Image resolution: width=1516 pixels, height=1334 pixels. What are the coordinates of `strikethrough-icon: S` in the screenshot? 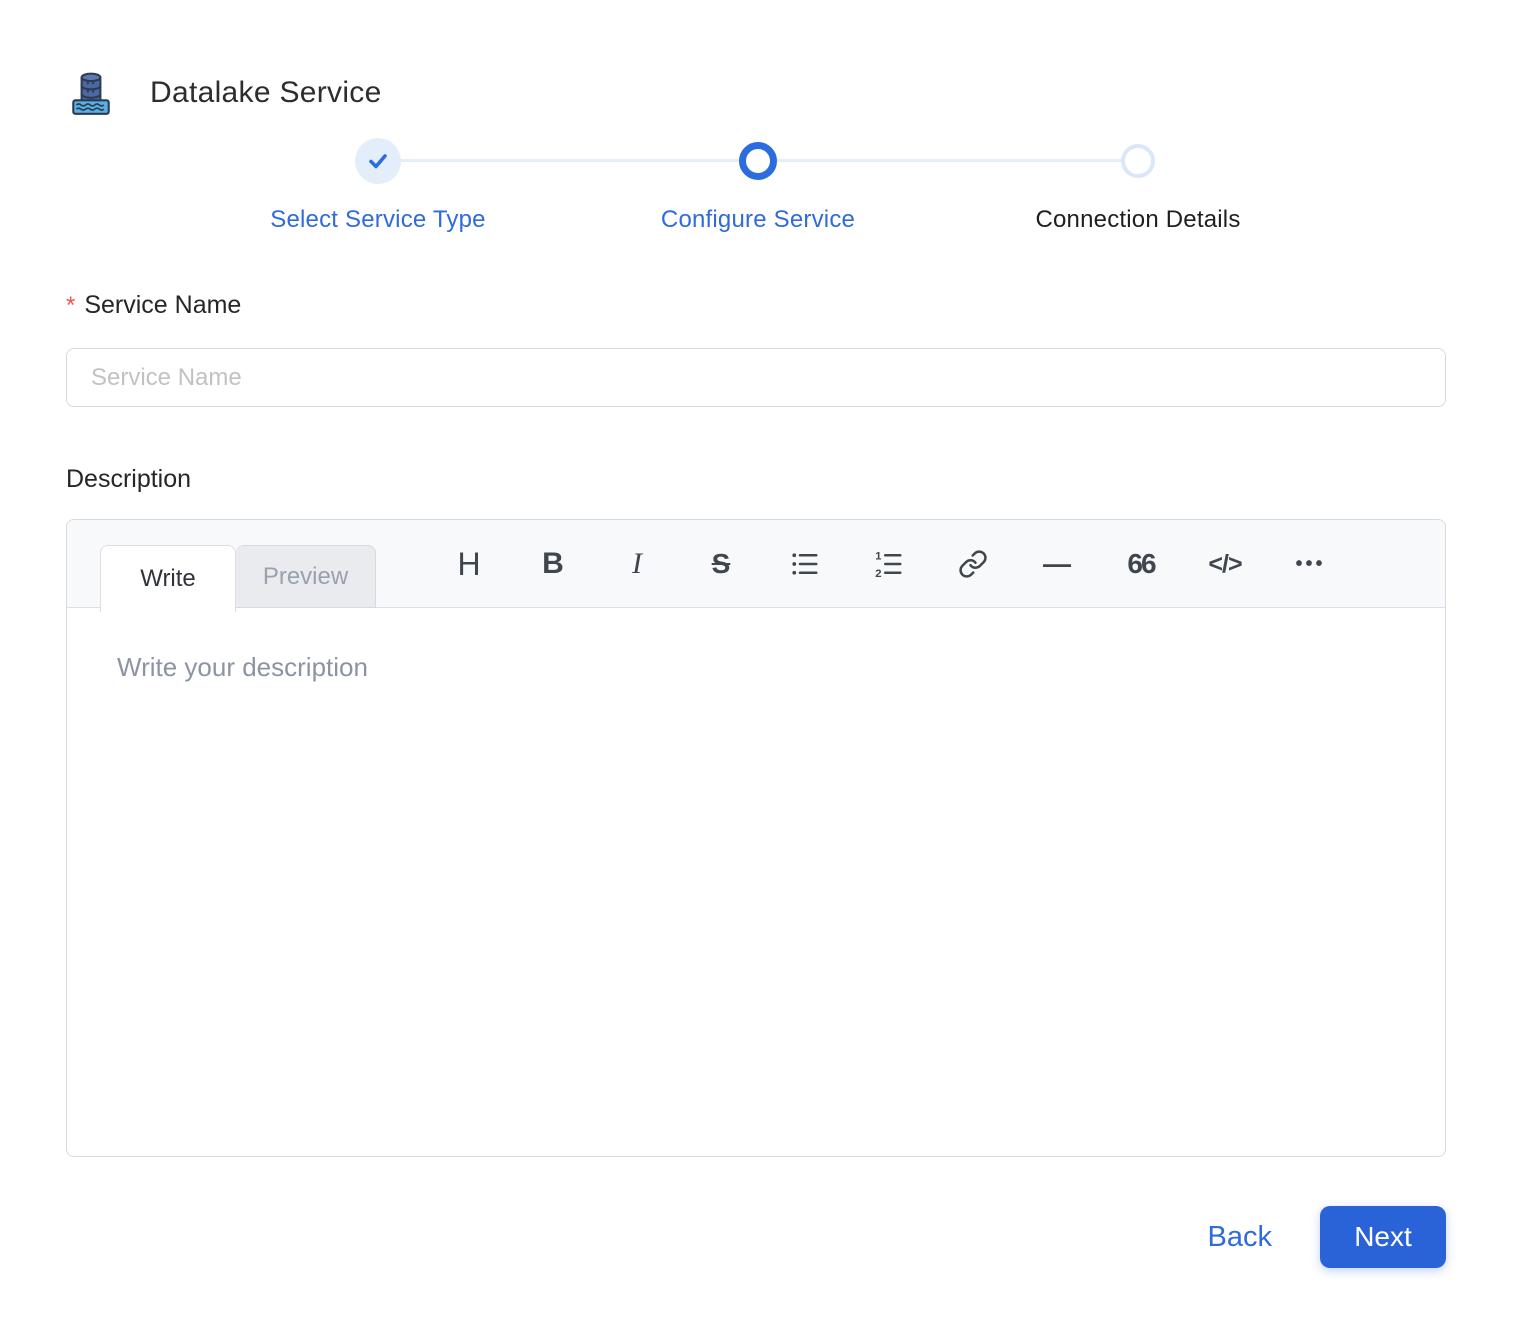 It's located at (721, 564).